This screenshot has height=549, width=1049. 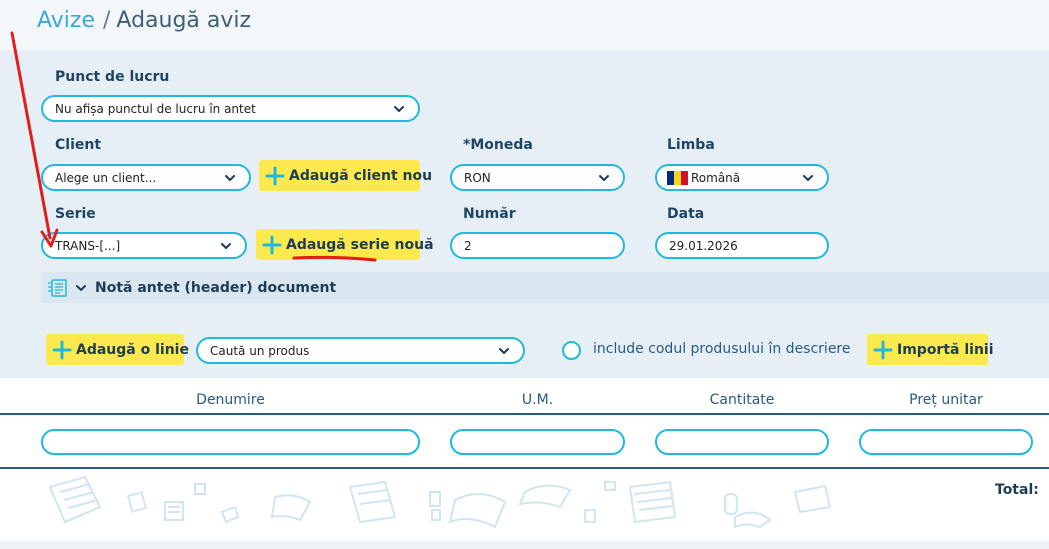 I want to click on data-input: 29.01.2026, so click(x=742, y=245).